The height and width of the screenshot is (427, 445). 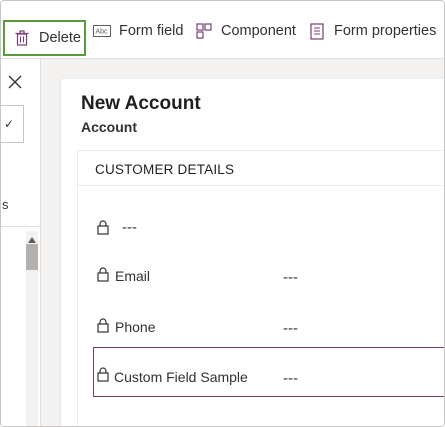 I want to click on document-icon, so click(x=317, y=31).